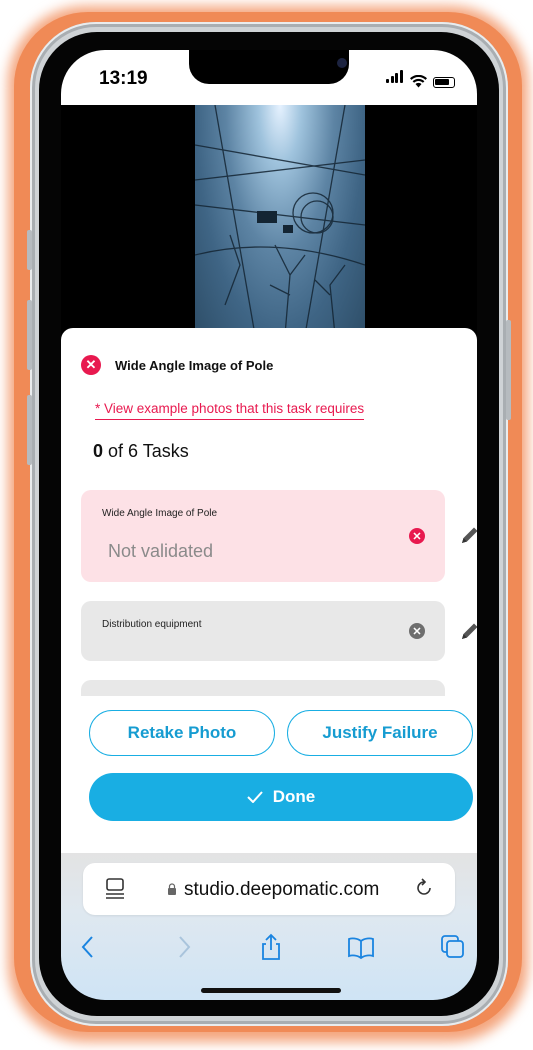  What do you see at coordinates (123, 78) in the screenshot?
I see `status-time: 13:19` at bounding box center [123, 78].